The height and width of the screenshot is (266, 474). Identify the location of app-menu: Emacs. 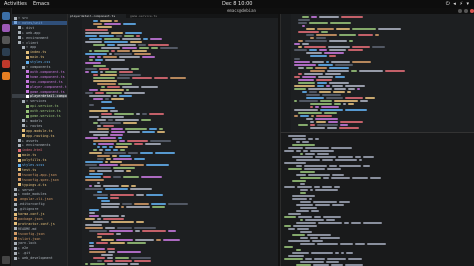
(41, 4).